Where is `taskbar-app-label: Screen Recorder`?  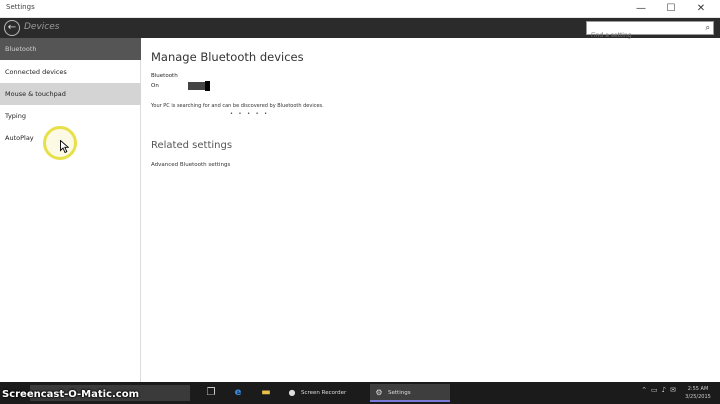 taskbar-app-label: Screen Recorder is located at coordinates (324, 393).